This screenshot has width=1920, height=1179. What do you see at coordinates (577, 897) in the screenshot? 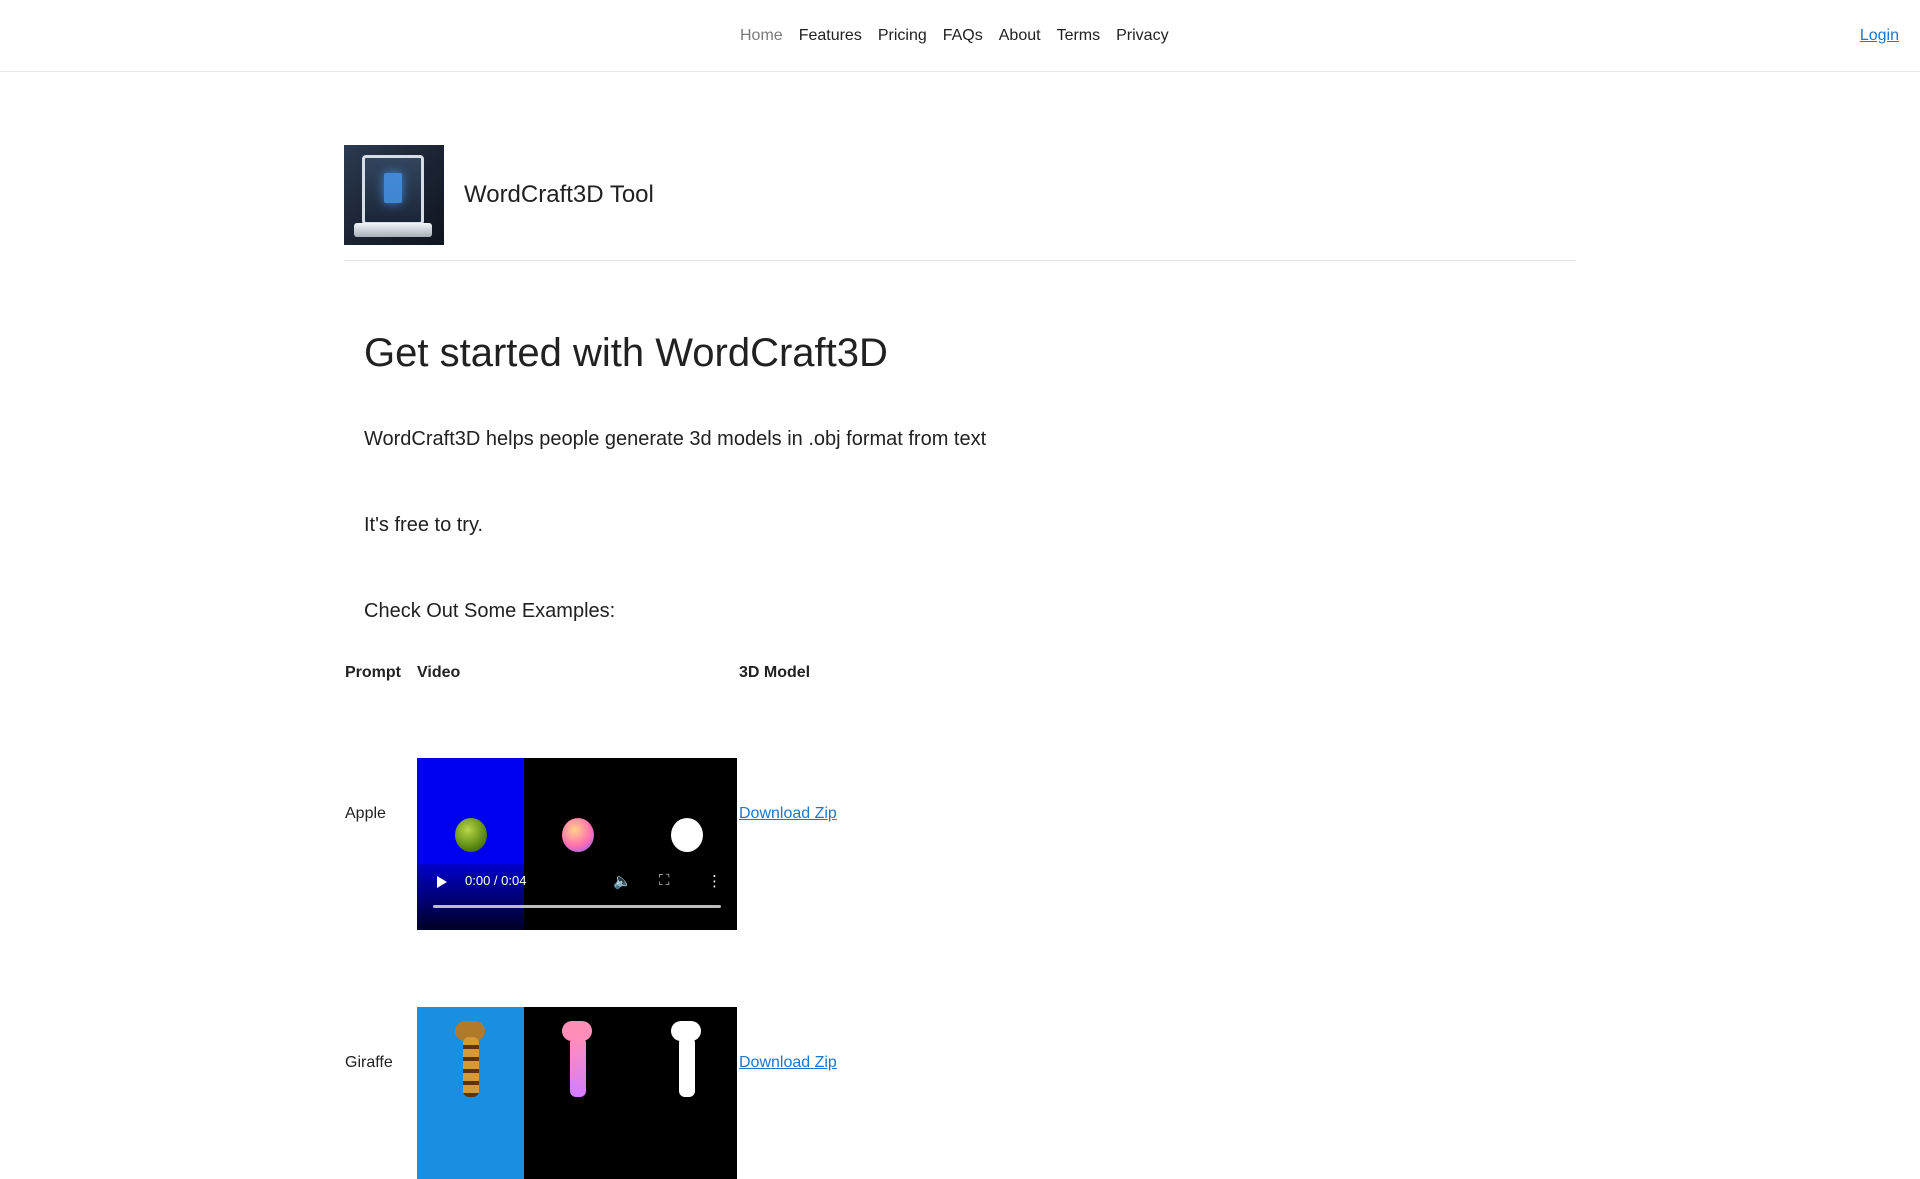
I see `video-controls: 0:00 / 0:04 🔈 ⛶ ⋮` at bounding box center [577, 897].